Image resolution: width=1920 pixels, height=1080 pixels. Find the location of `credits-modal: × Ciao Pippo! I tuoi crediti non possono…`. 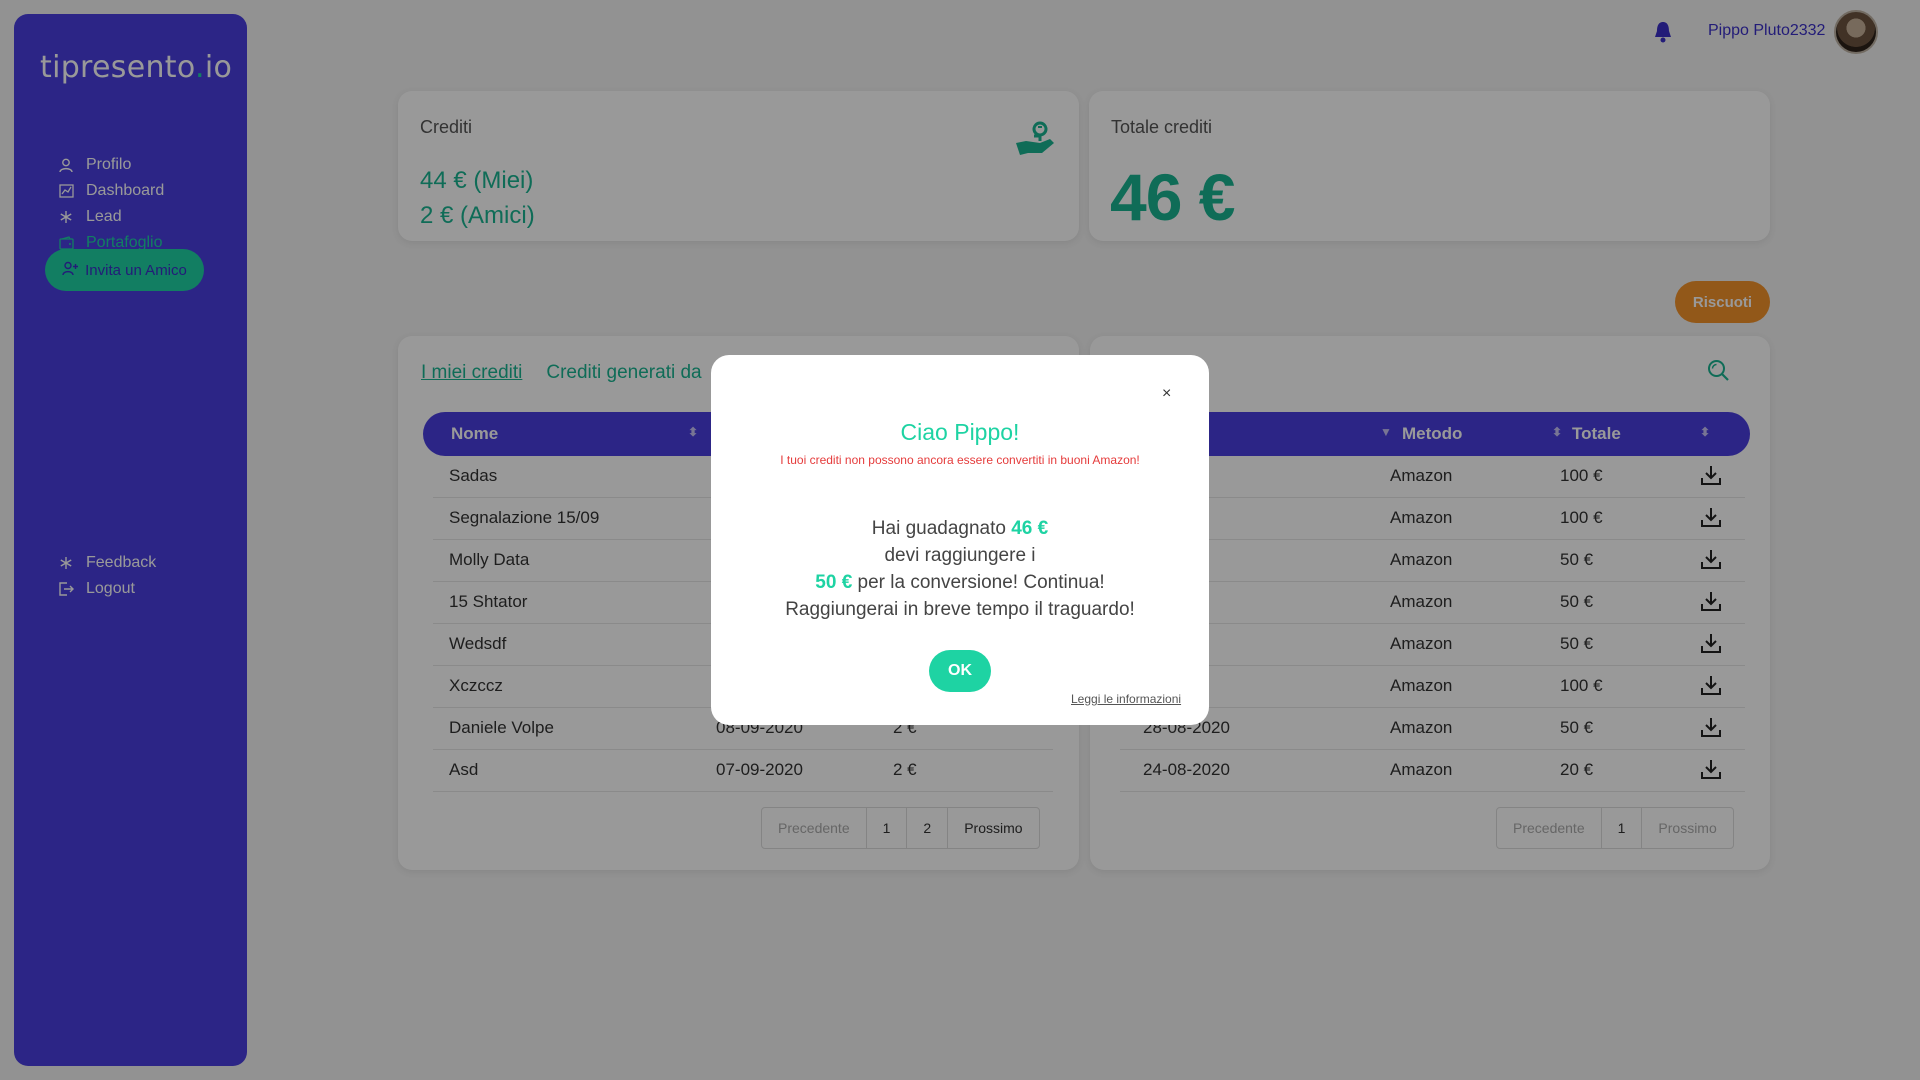

credits-modal: × Ciao Pippo! I tuoi crediti non possono… is located at coordinates (960, 540).